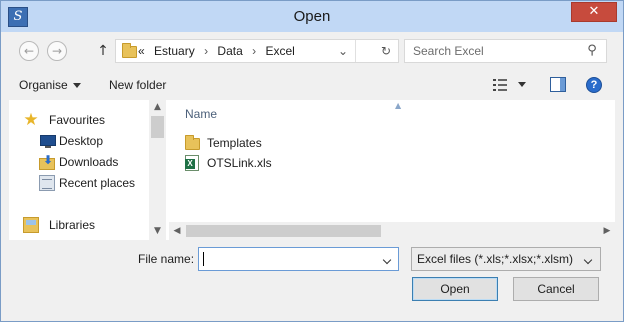 This screenshot has width=624, height=322. What do you see at coordinates (343, 51) in the screenshot?
I see `address-dropdown-button: ⌄` at bounding box center [343, 51].